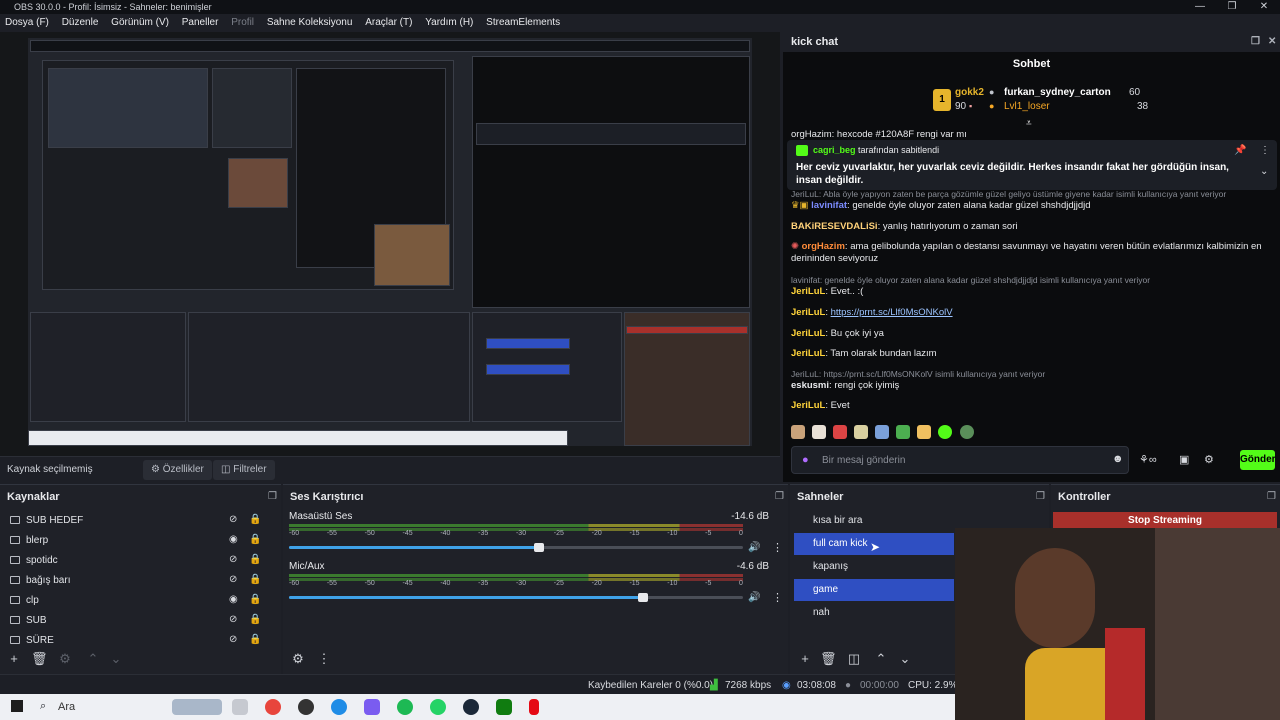  I want to click on windows-start-icon, so click(17, 706).